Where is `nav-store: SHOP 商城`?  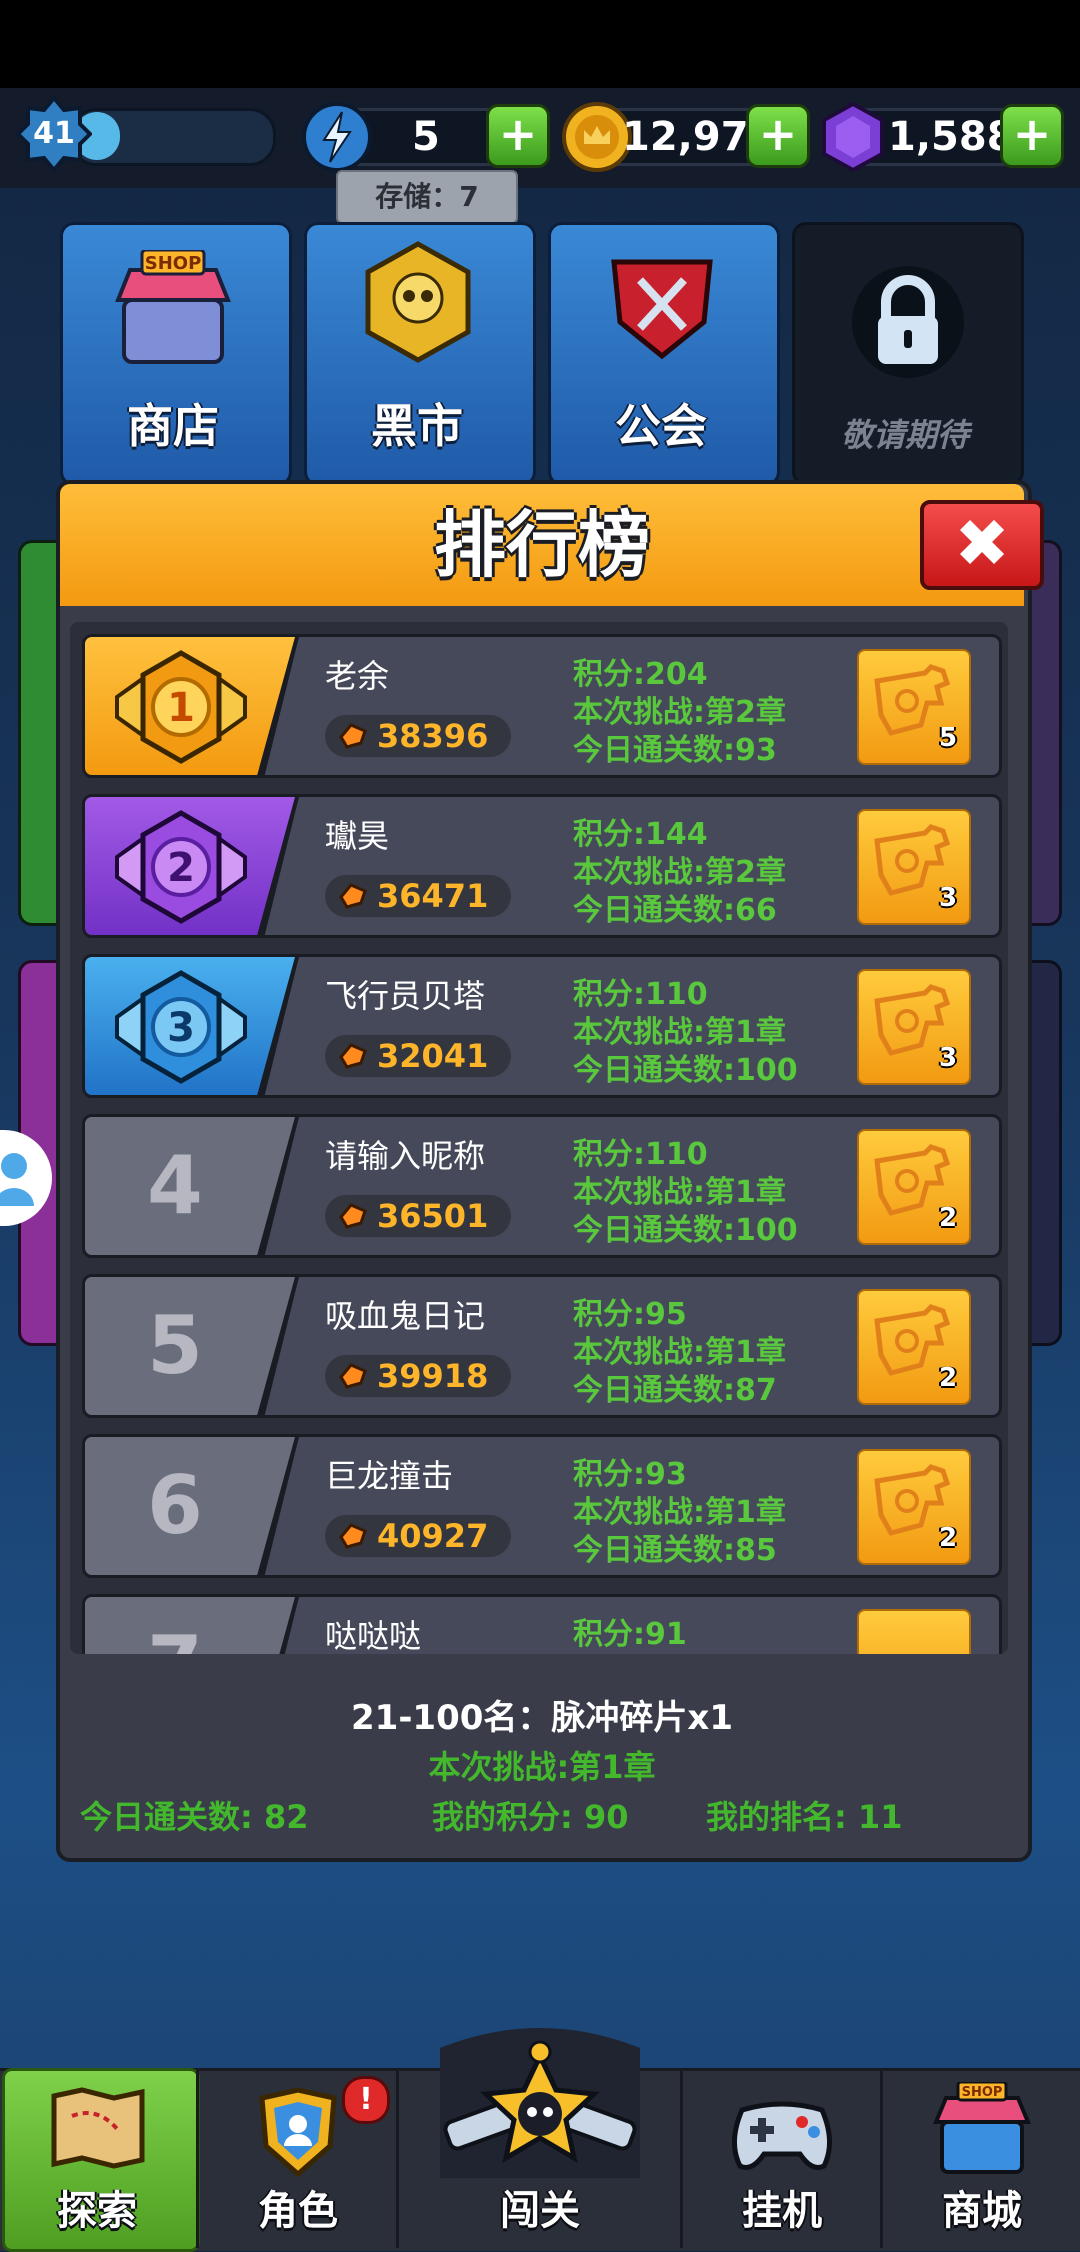 nav-store: SHOP 商城 is located at coordinates (982, 2158).